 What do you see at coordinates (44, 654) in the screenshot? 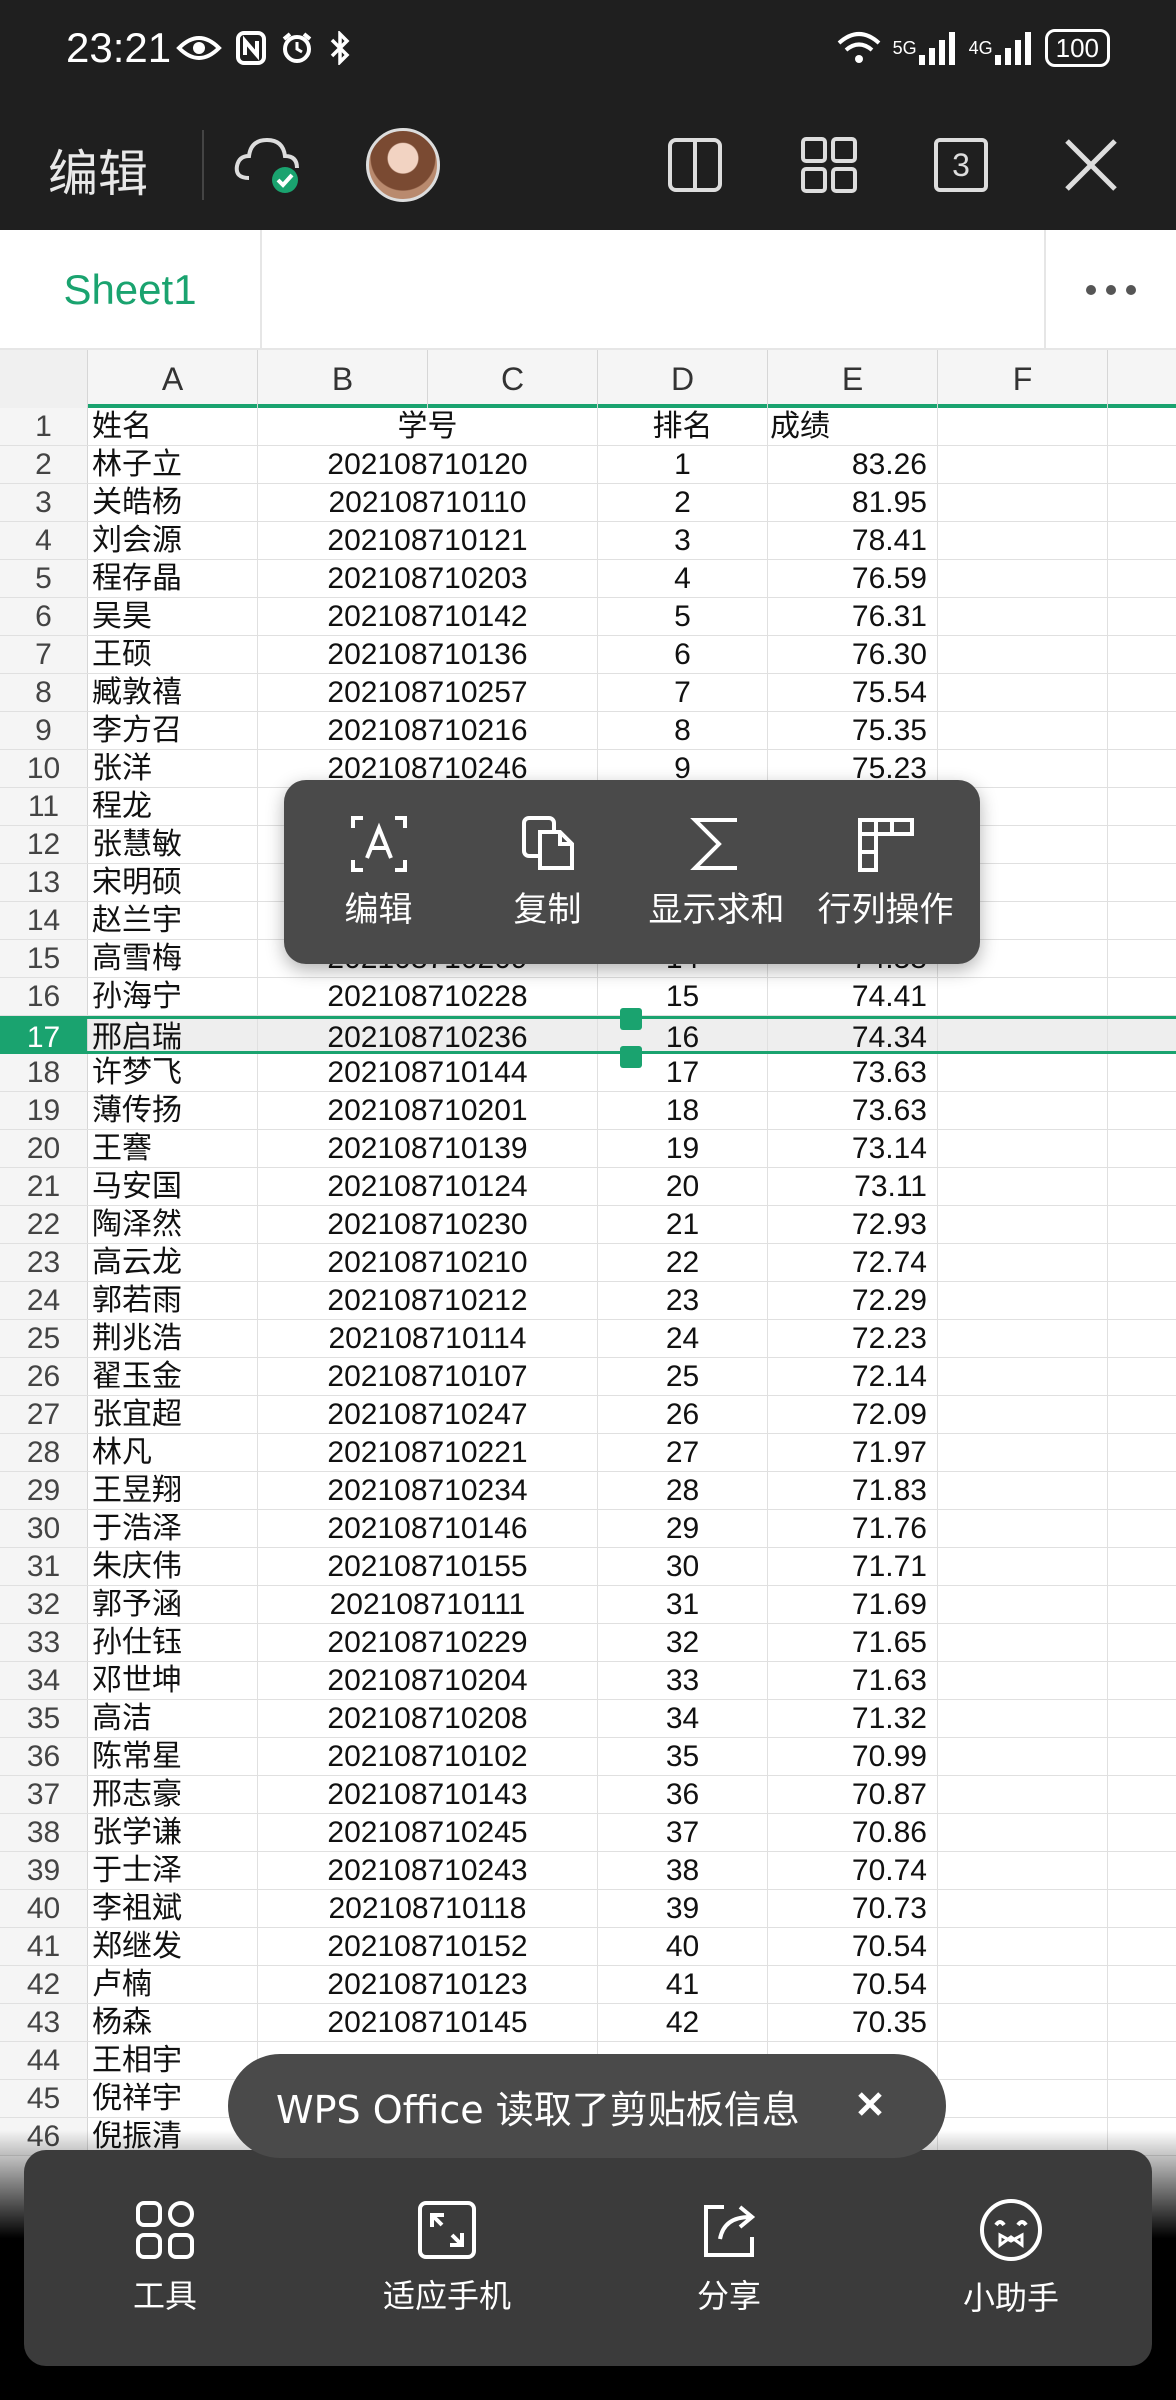
I see `row-header: 7` at bounding box center [44, 654].